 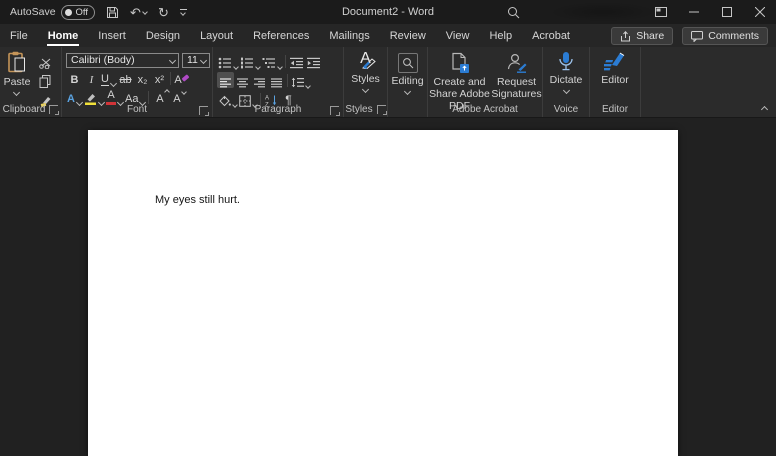 I want to click on editing-button: Editing, so click(x=407, y=73).